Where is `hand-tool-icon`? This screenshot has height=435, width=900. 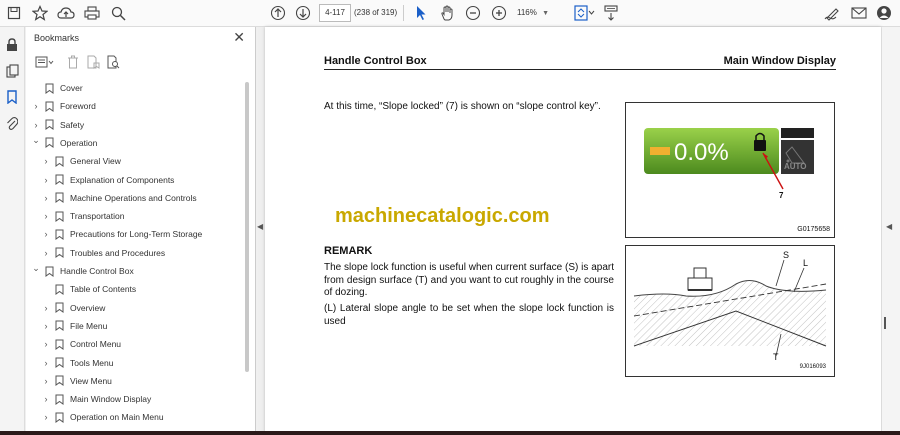
hand-tool-icon is located at coordinates (447, 13).